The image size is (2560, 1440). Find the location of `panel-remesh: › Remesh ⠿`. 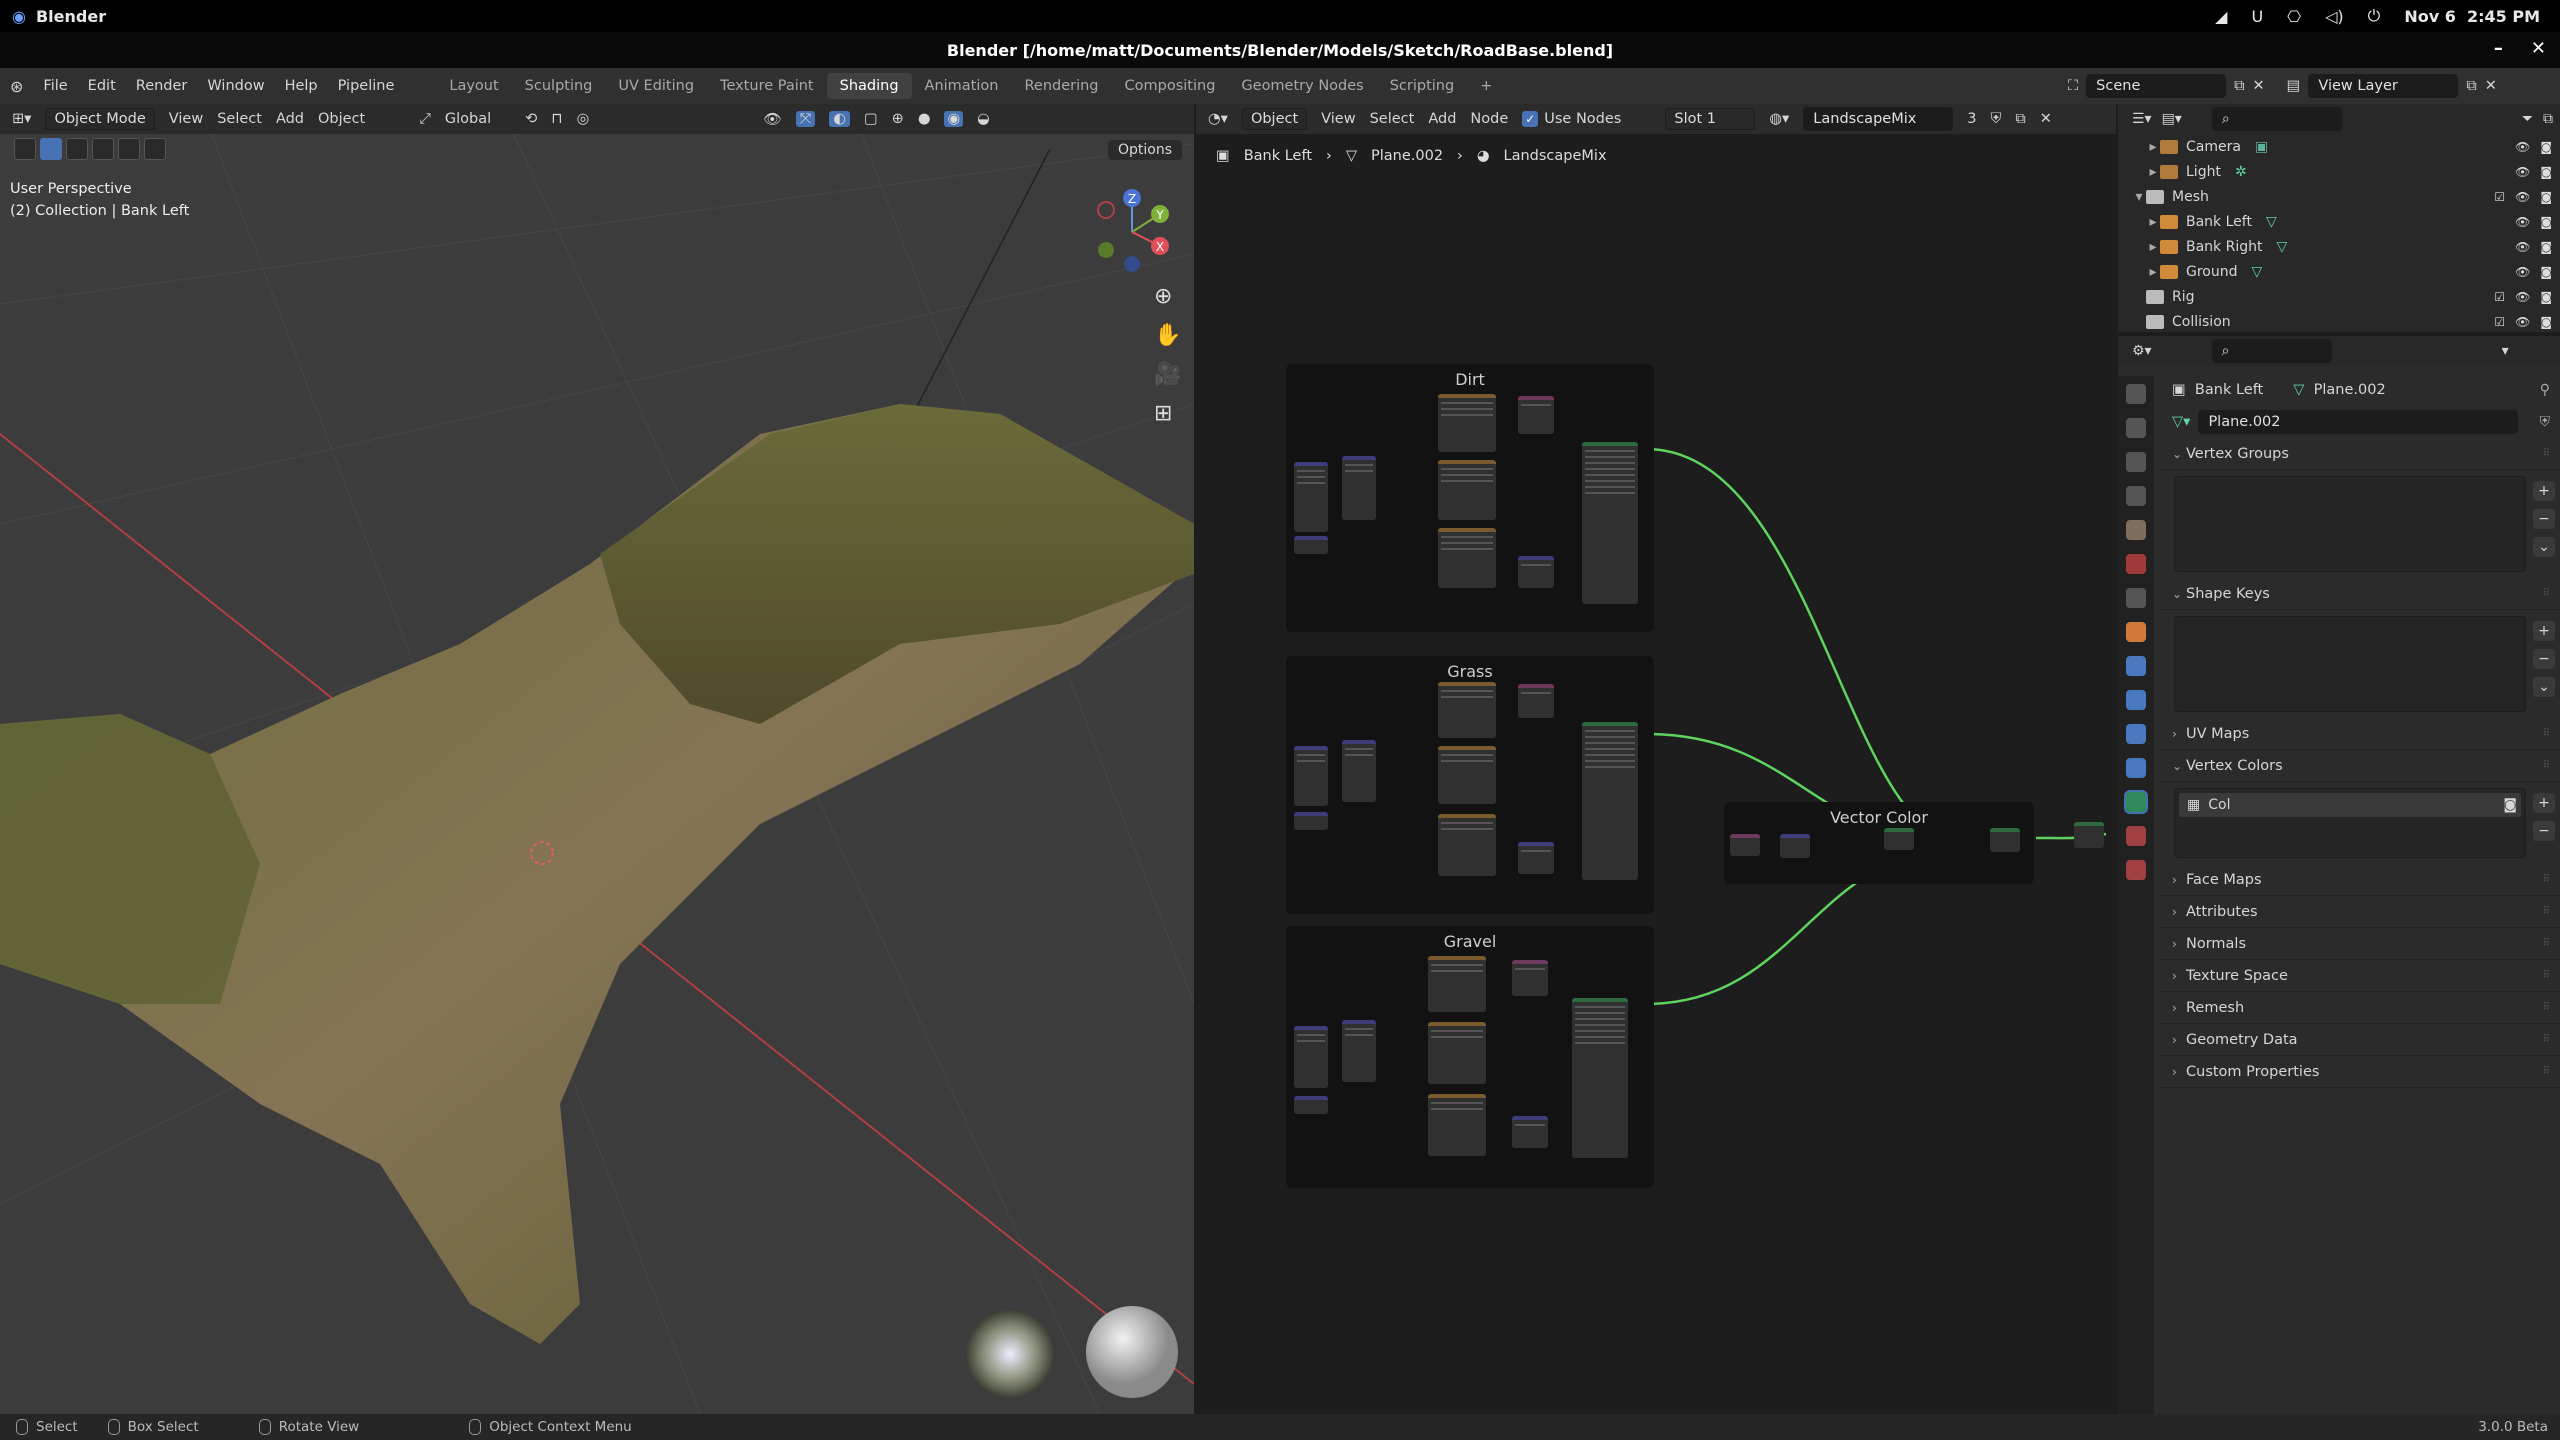

panel-remesh: › Remesh ⠿ is located at coordinates (2359, 1008).